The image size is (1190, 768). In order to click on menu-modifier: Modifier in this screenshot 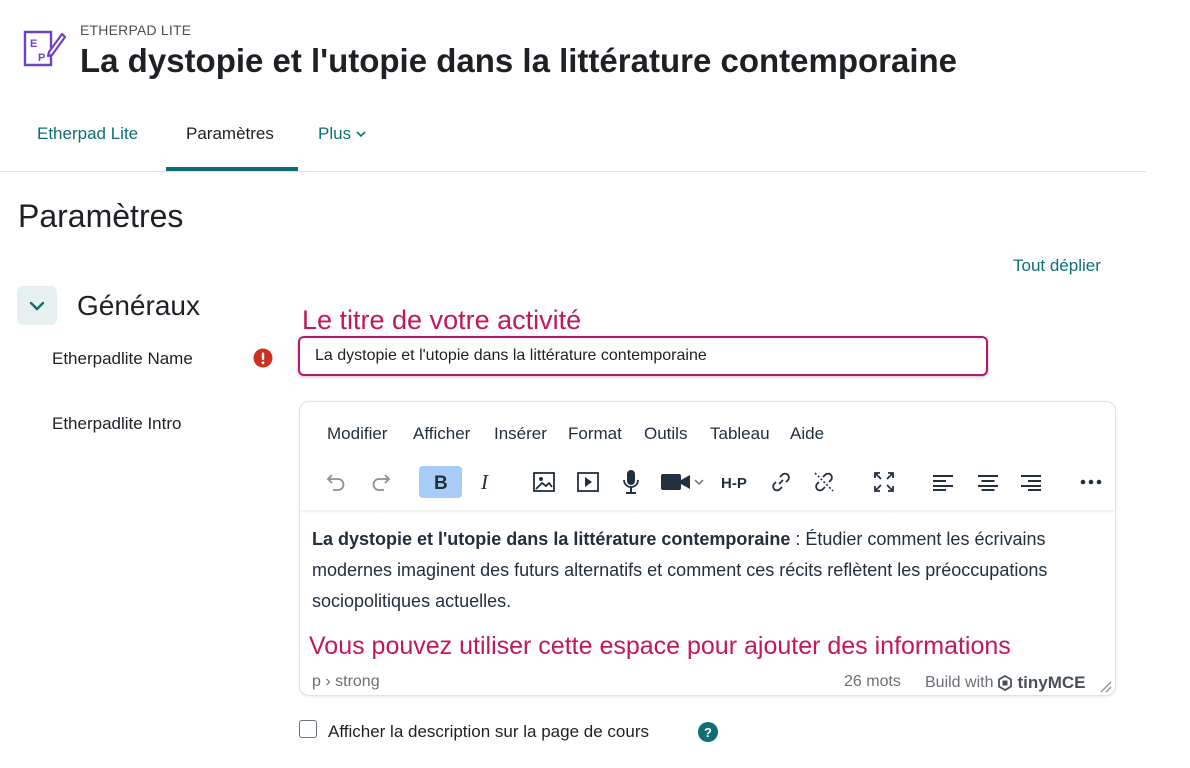, I will do `click(357, 434)`.